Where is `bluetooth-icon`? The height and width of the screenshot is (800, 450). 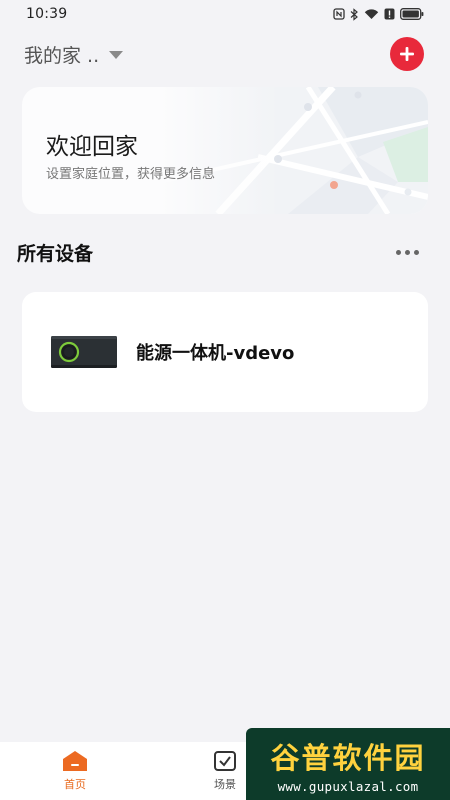
bluetooth-icon is located at coordinates (354, 14).